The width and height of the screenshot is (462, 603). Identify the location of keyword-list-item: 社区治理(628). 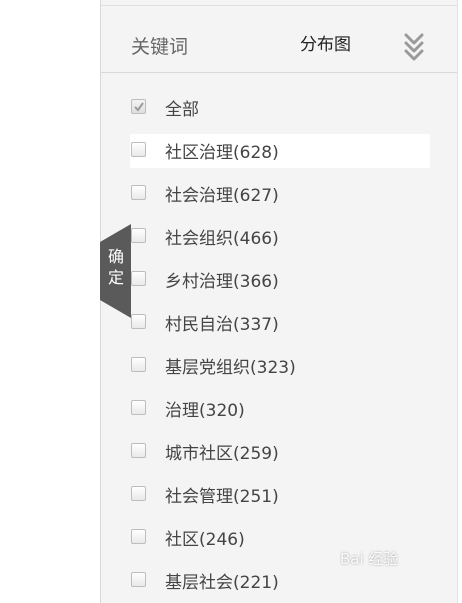
(279, 150).